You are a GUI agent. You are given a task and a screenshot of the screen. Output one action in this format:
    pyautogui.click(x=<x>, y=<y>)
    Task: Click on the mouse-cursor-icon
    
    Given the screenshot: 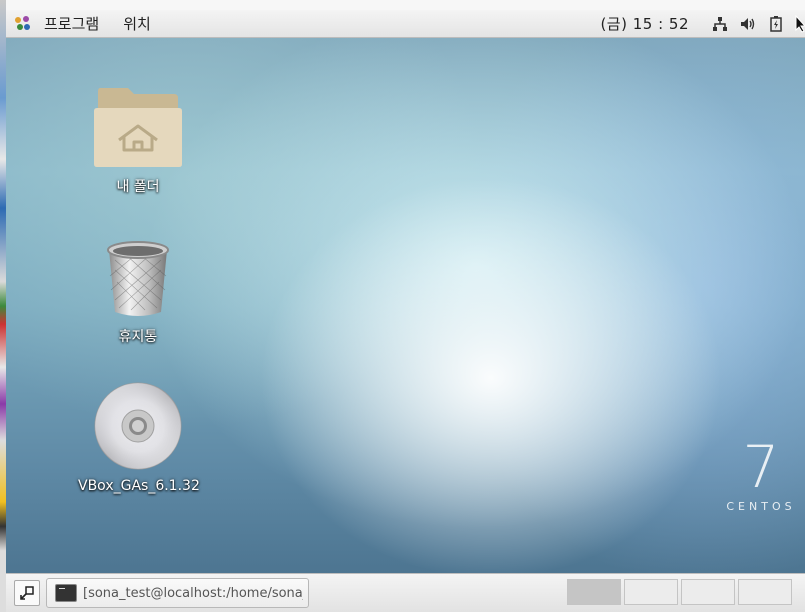 What is the action you would take?
    pyautogui.click(x=800, y=23)
    